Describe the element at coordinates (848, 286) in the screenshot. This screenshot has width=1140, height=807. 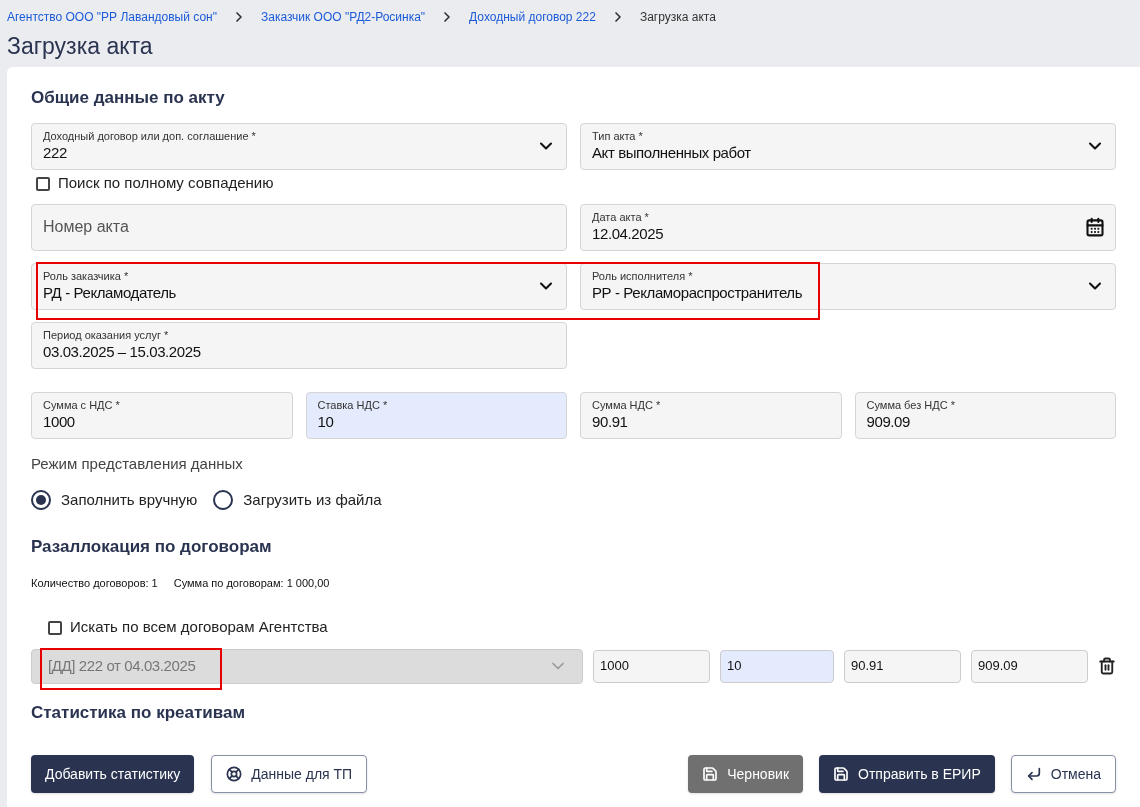
I see `select-field: Роль исполнителя * РР - Рекламораспространитель` at that location.